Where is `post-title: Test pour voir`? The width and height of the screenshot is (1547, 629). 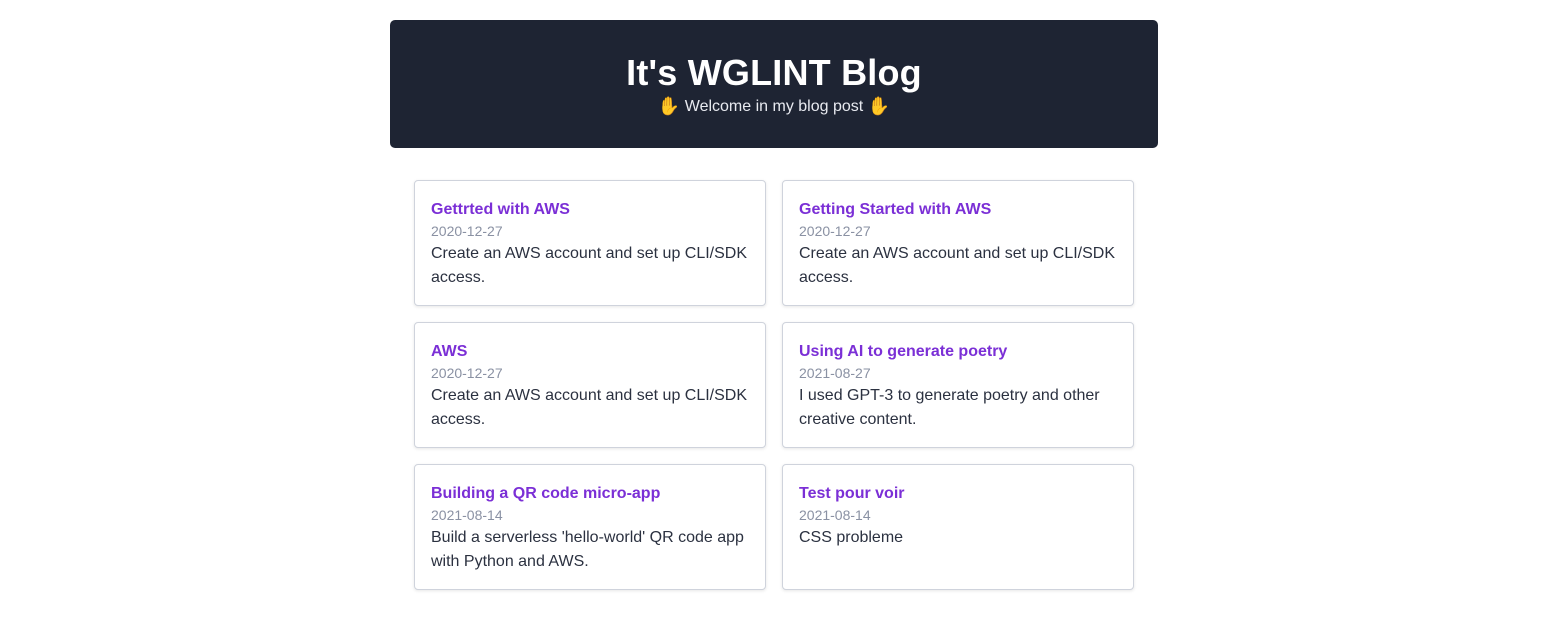 post-title: Test pour voir is located at coordinates (958, 494).